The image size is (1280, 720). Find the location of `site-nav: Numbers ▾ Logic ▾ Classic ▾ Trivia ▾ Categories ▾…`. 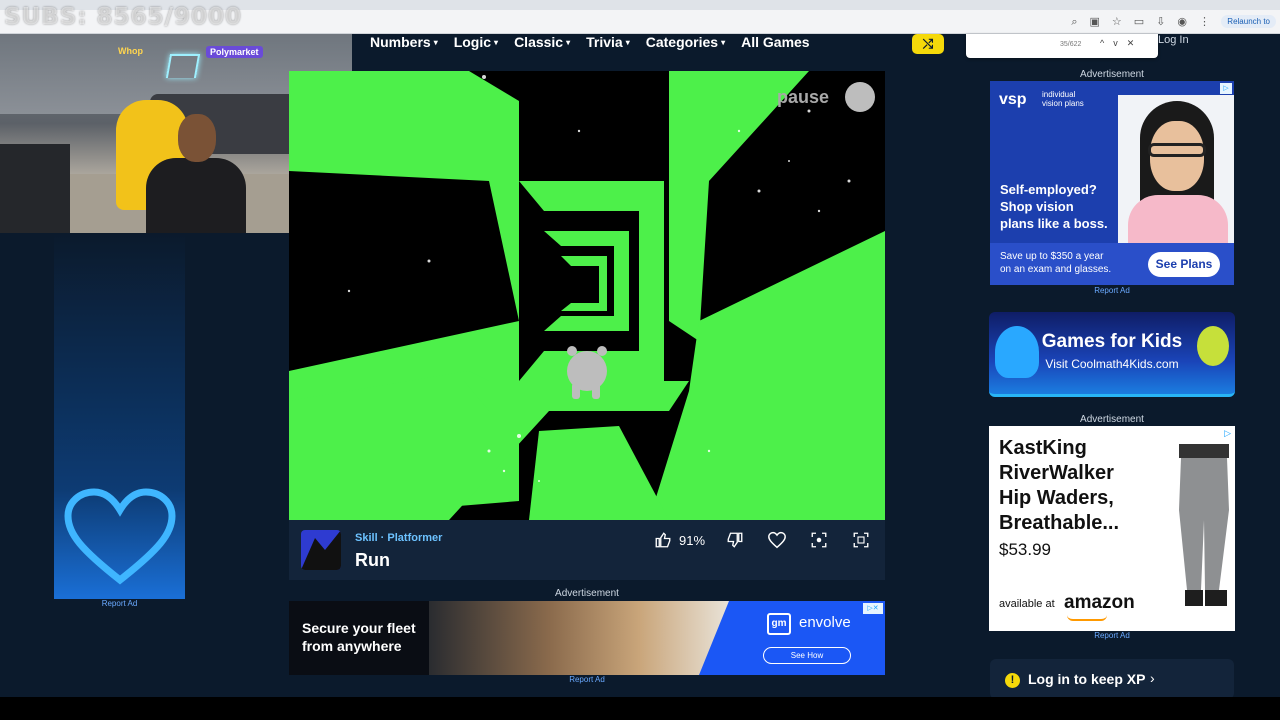

site-nav: Numbers ▾ Logic ▾ Classic ▾ Trivia ▾ Categories ▾… is located at coordinates (816, 46).